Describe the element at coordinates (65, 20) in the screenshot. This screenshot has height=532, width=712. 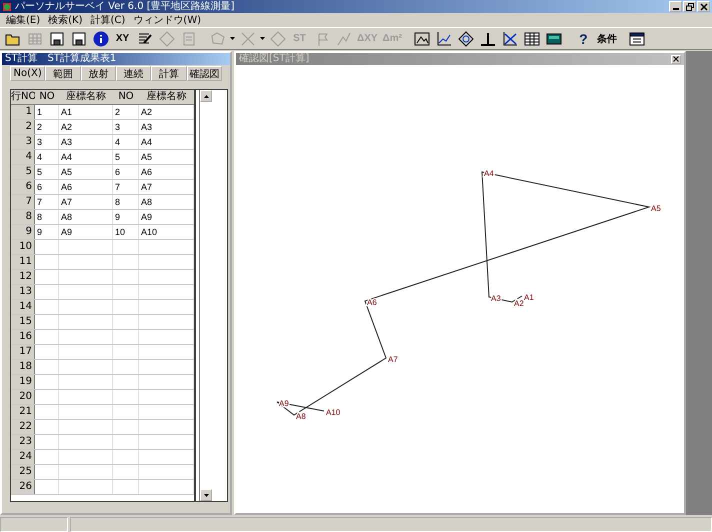
I see `menu-item: 検索(K)` at that location.